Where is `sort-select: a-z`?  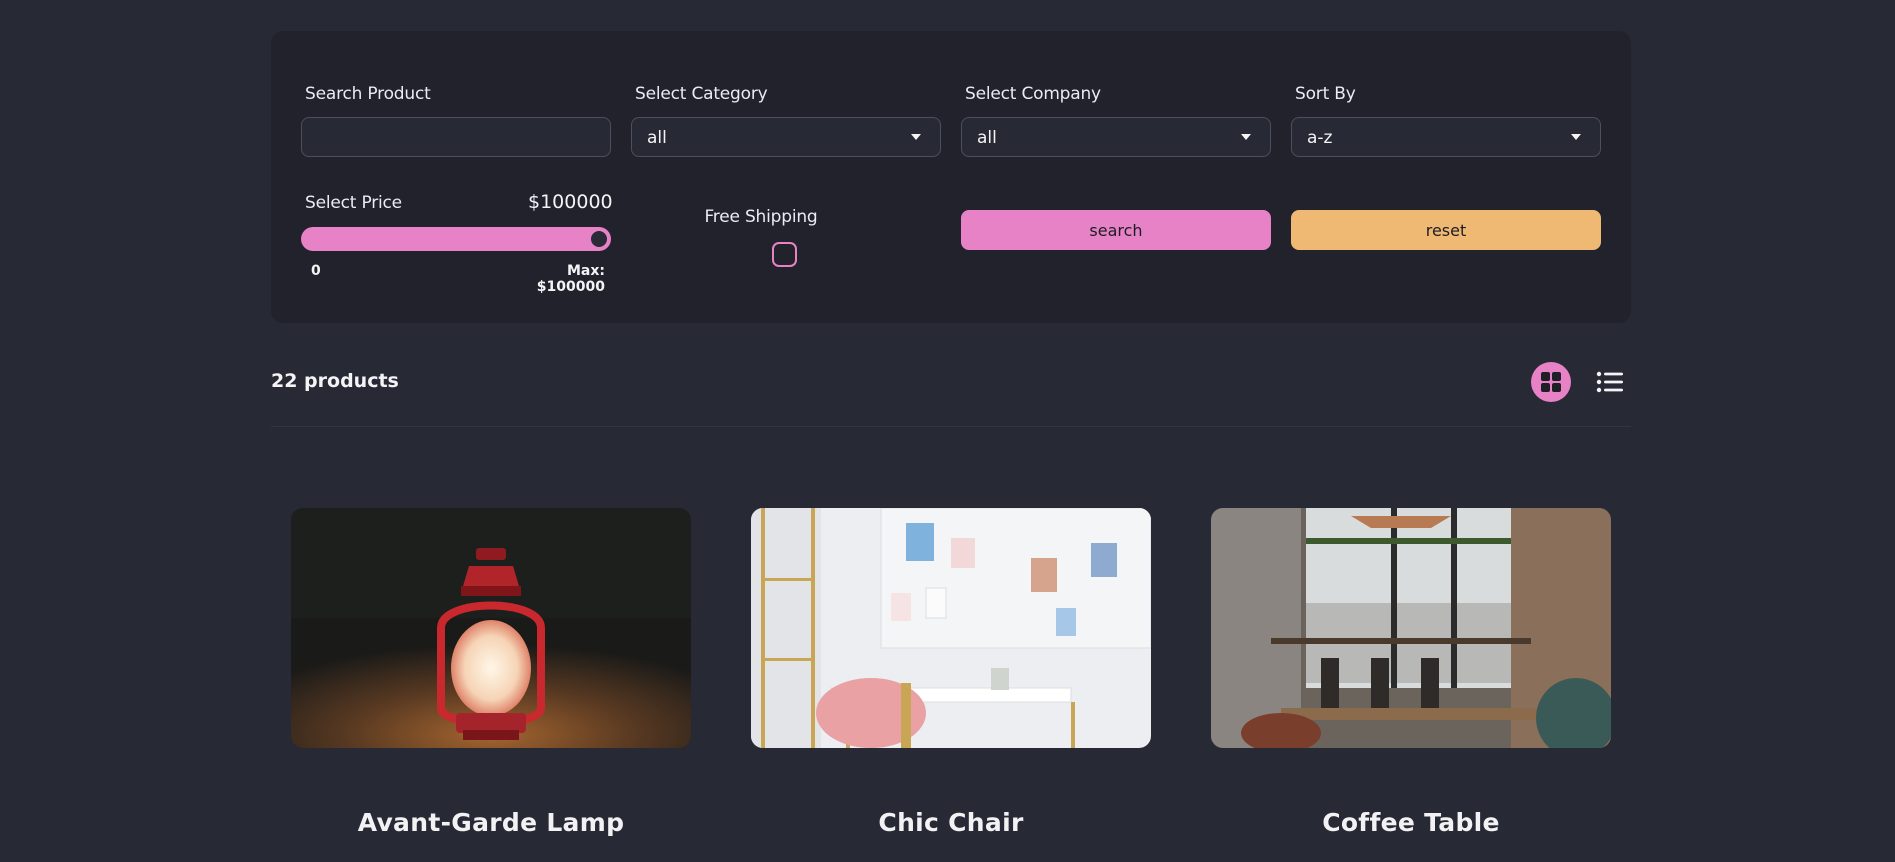
sort-select: a-z is located at coordinates (1446, 137).